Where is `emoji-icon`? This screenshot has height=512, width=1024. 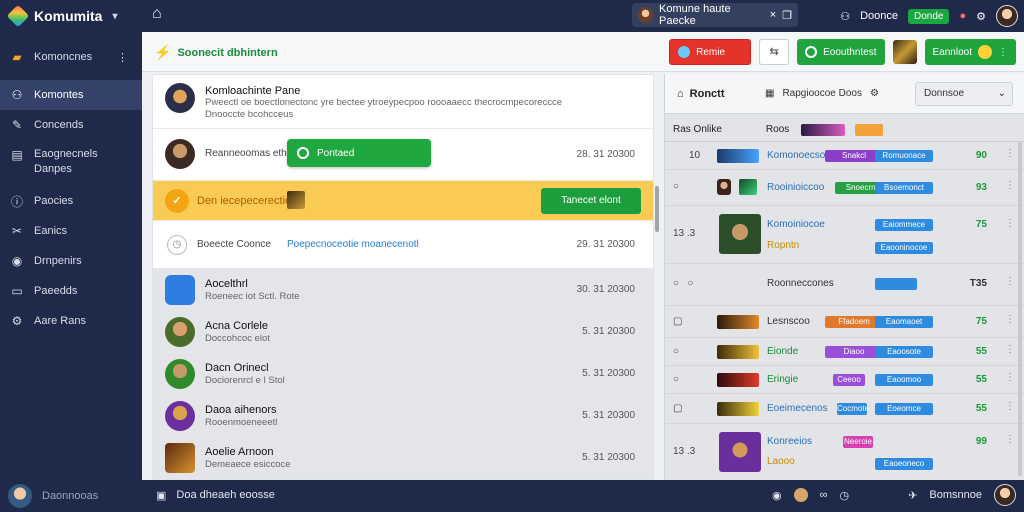 emoji-icon is located at coordinates (985, 52).